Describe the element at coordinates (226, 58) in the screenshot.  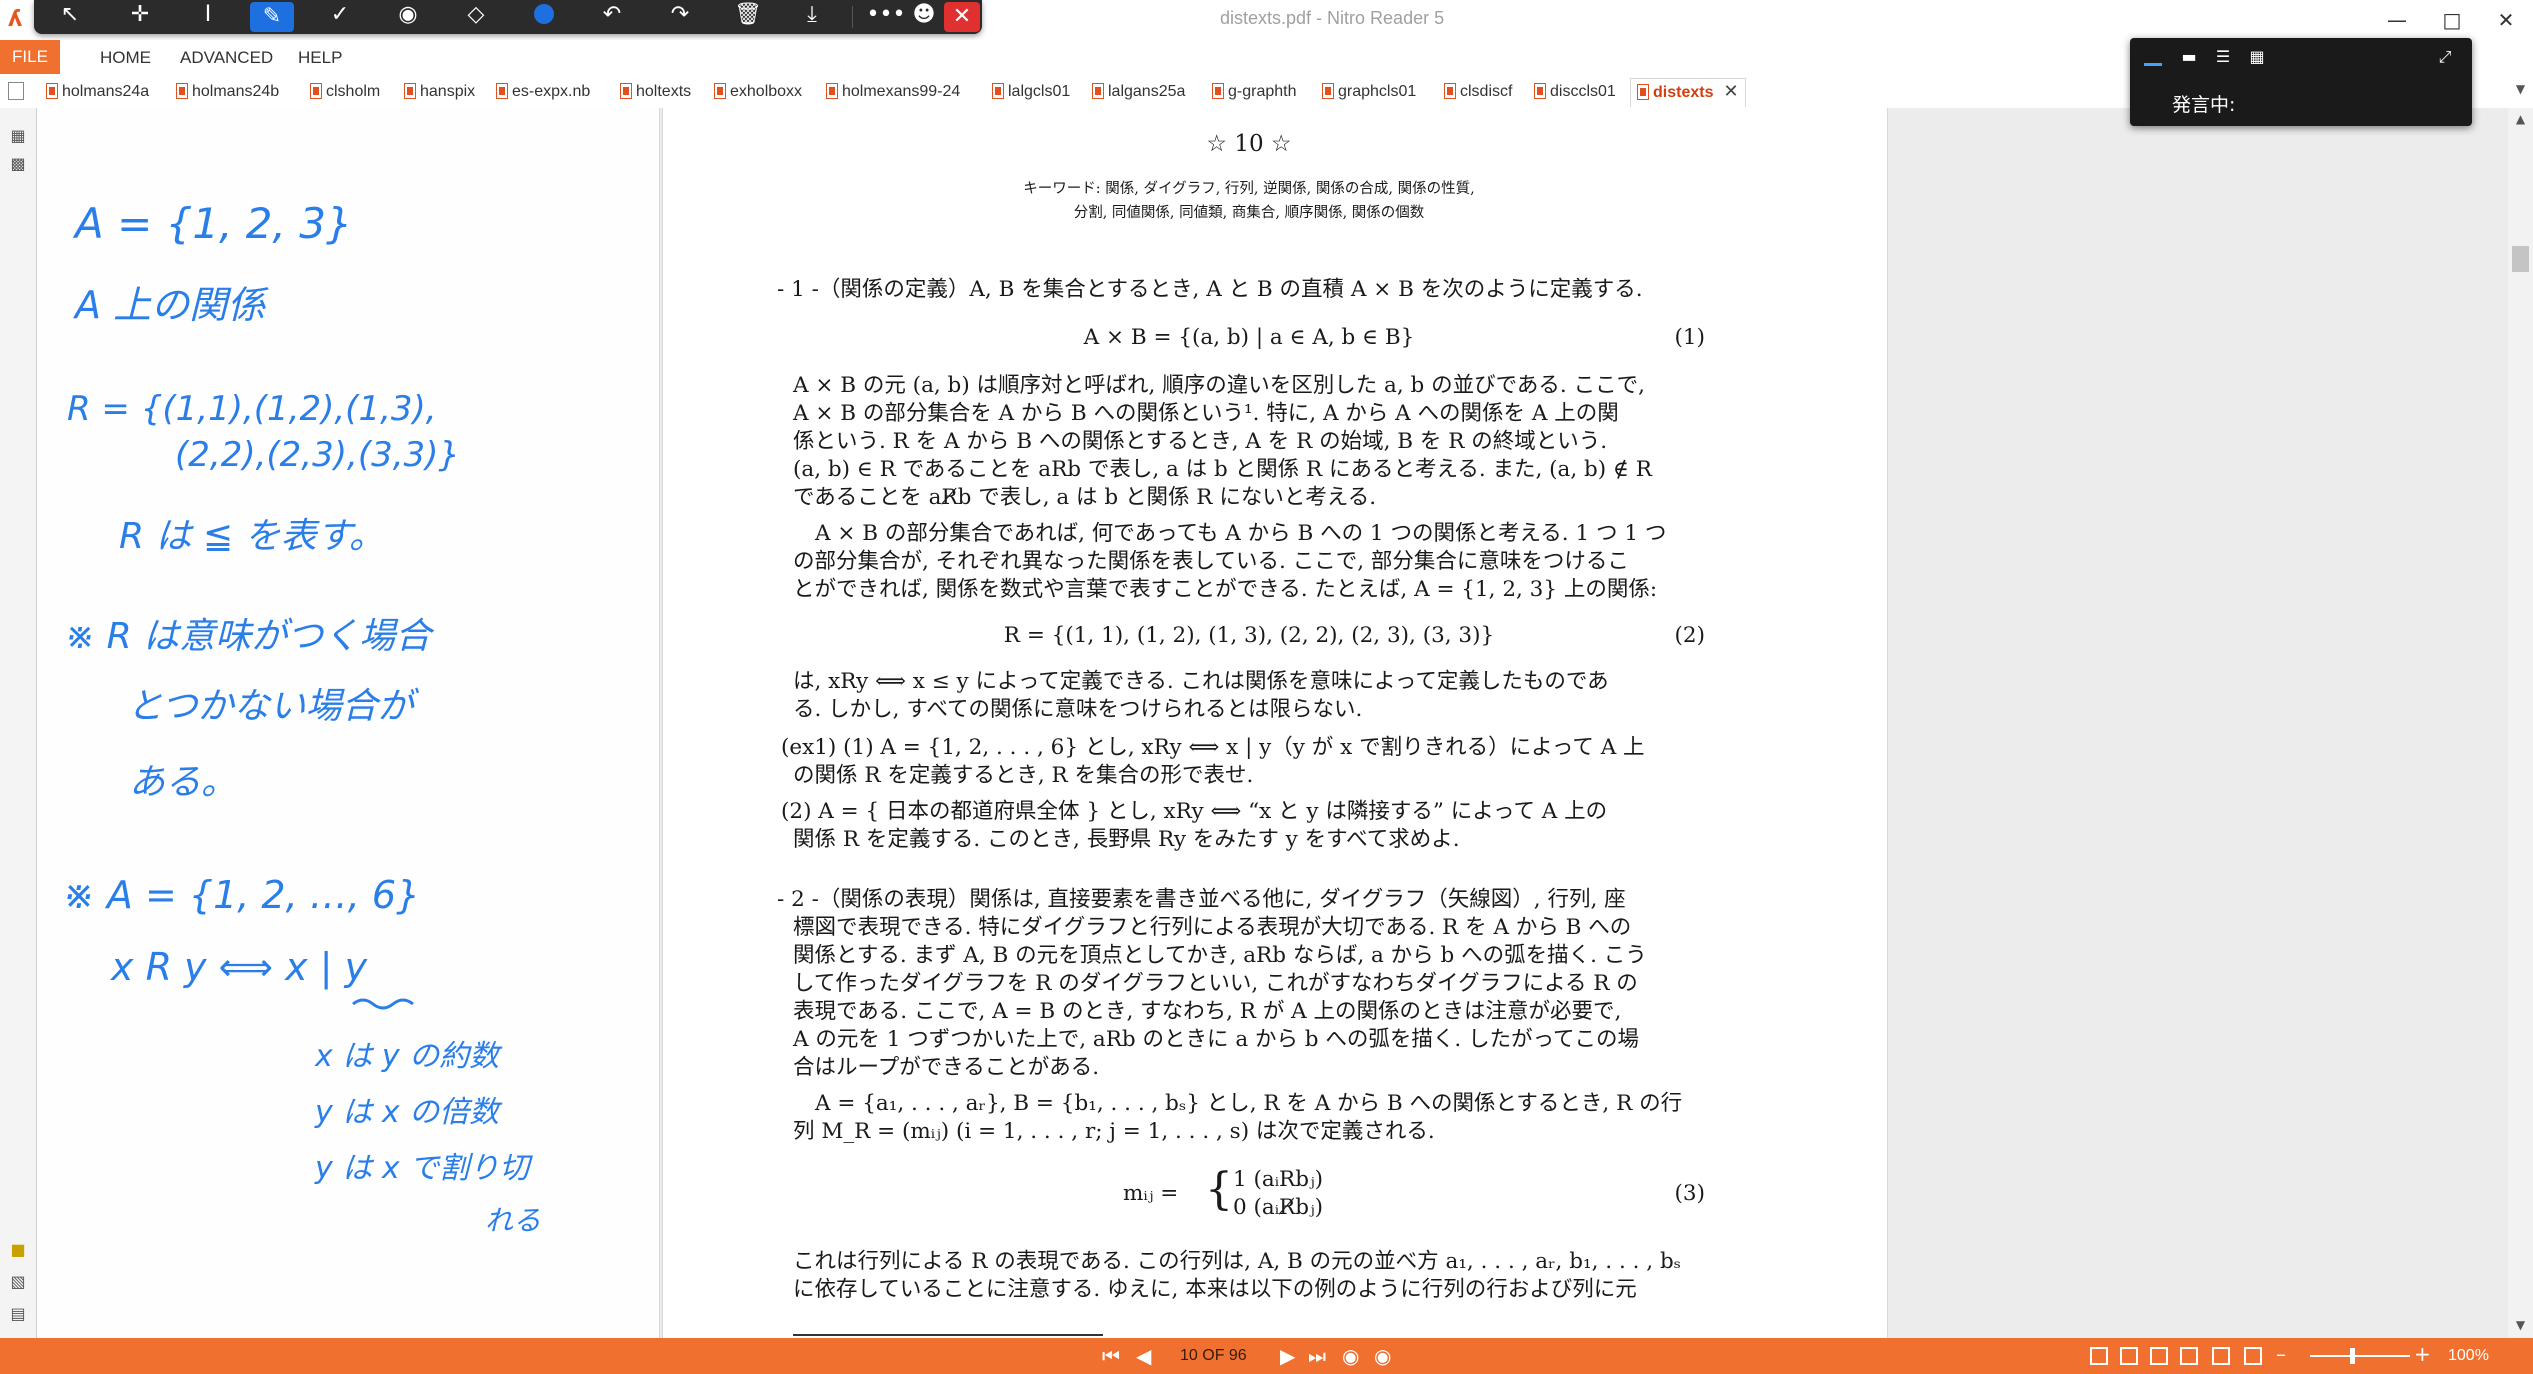
I see `menu-advanced: ADVANCED` at that location.